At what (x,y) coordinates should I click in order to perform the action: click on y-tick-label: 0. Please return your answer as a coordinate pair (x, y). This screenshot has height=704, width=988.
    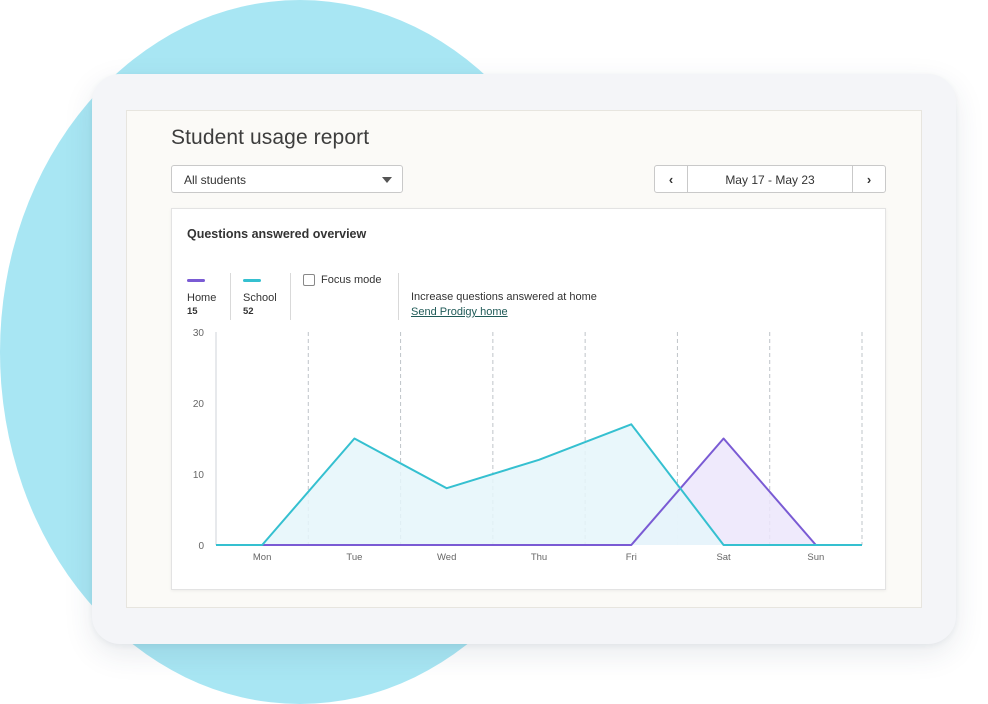
    Looking at the image, I should click on (201, 546).